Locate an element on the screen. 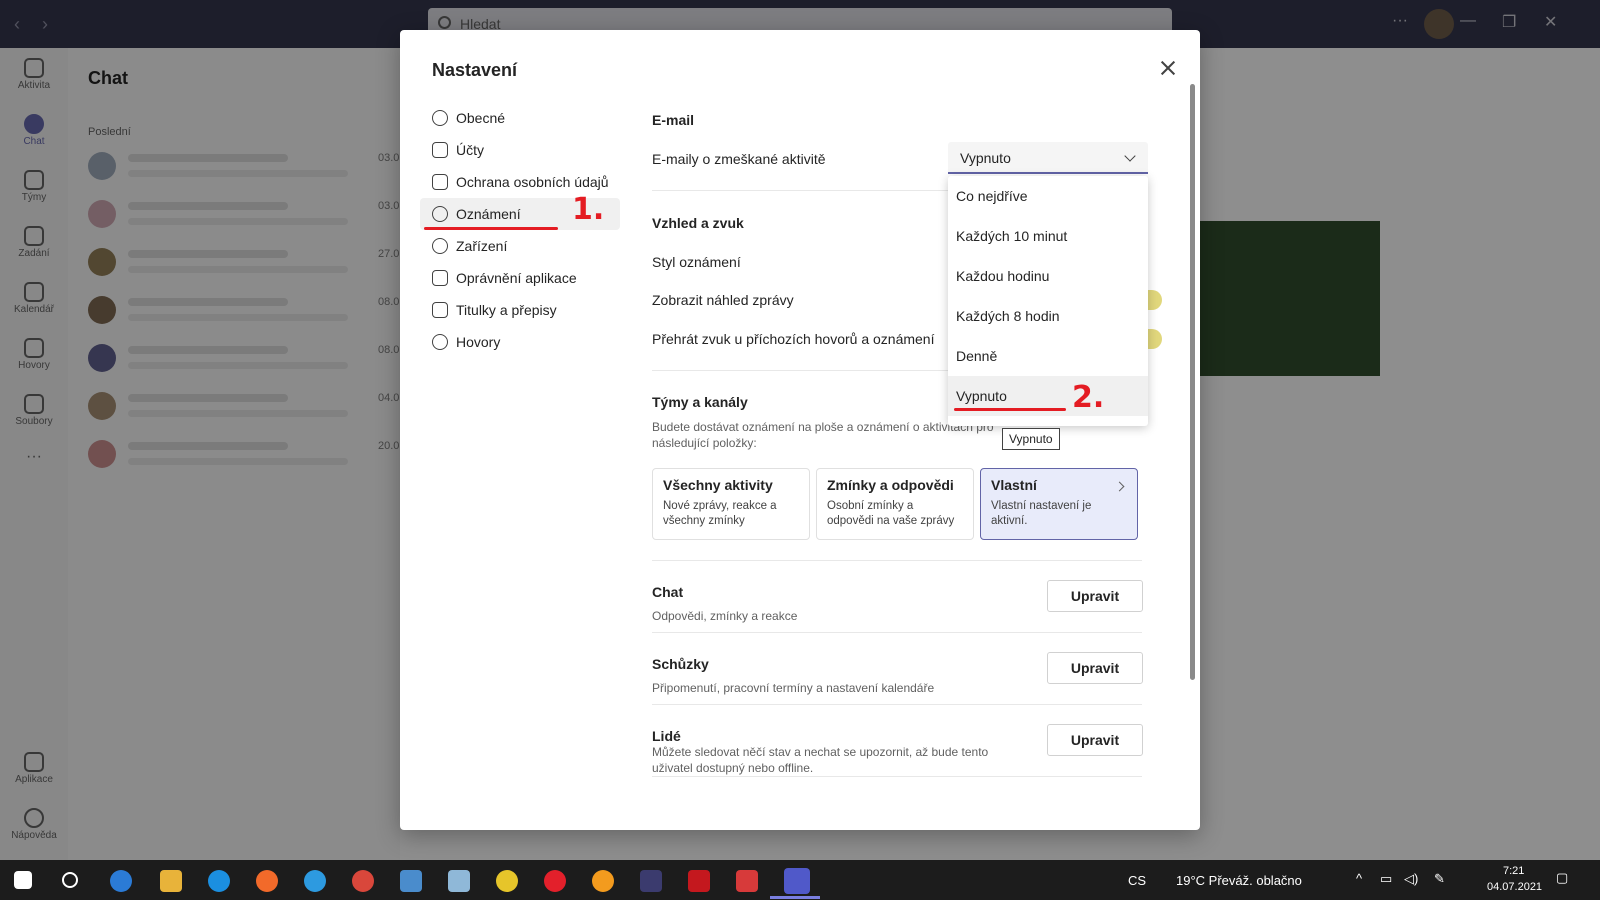  nav-item-app-permissions: Oprávnění aplikace is located at coordinates (520, 278).